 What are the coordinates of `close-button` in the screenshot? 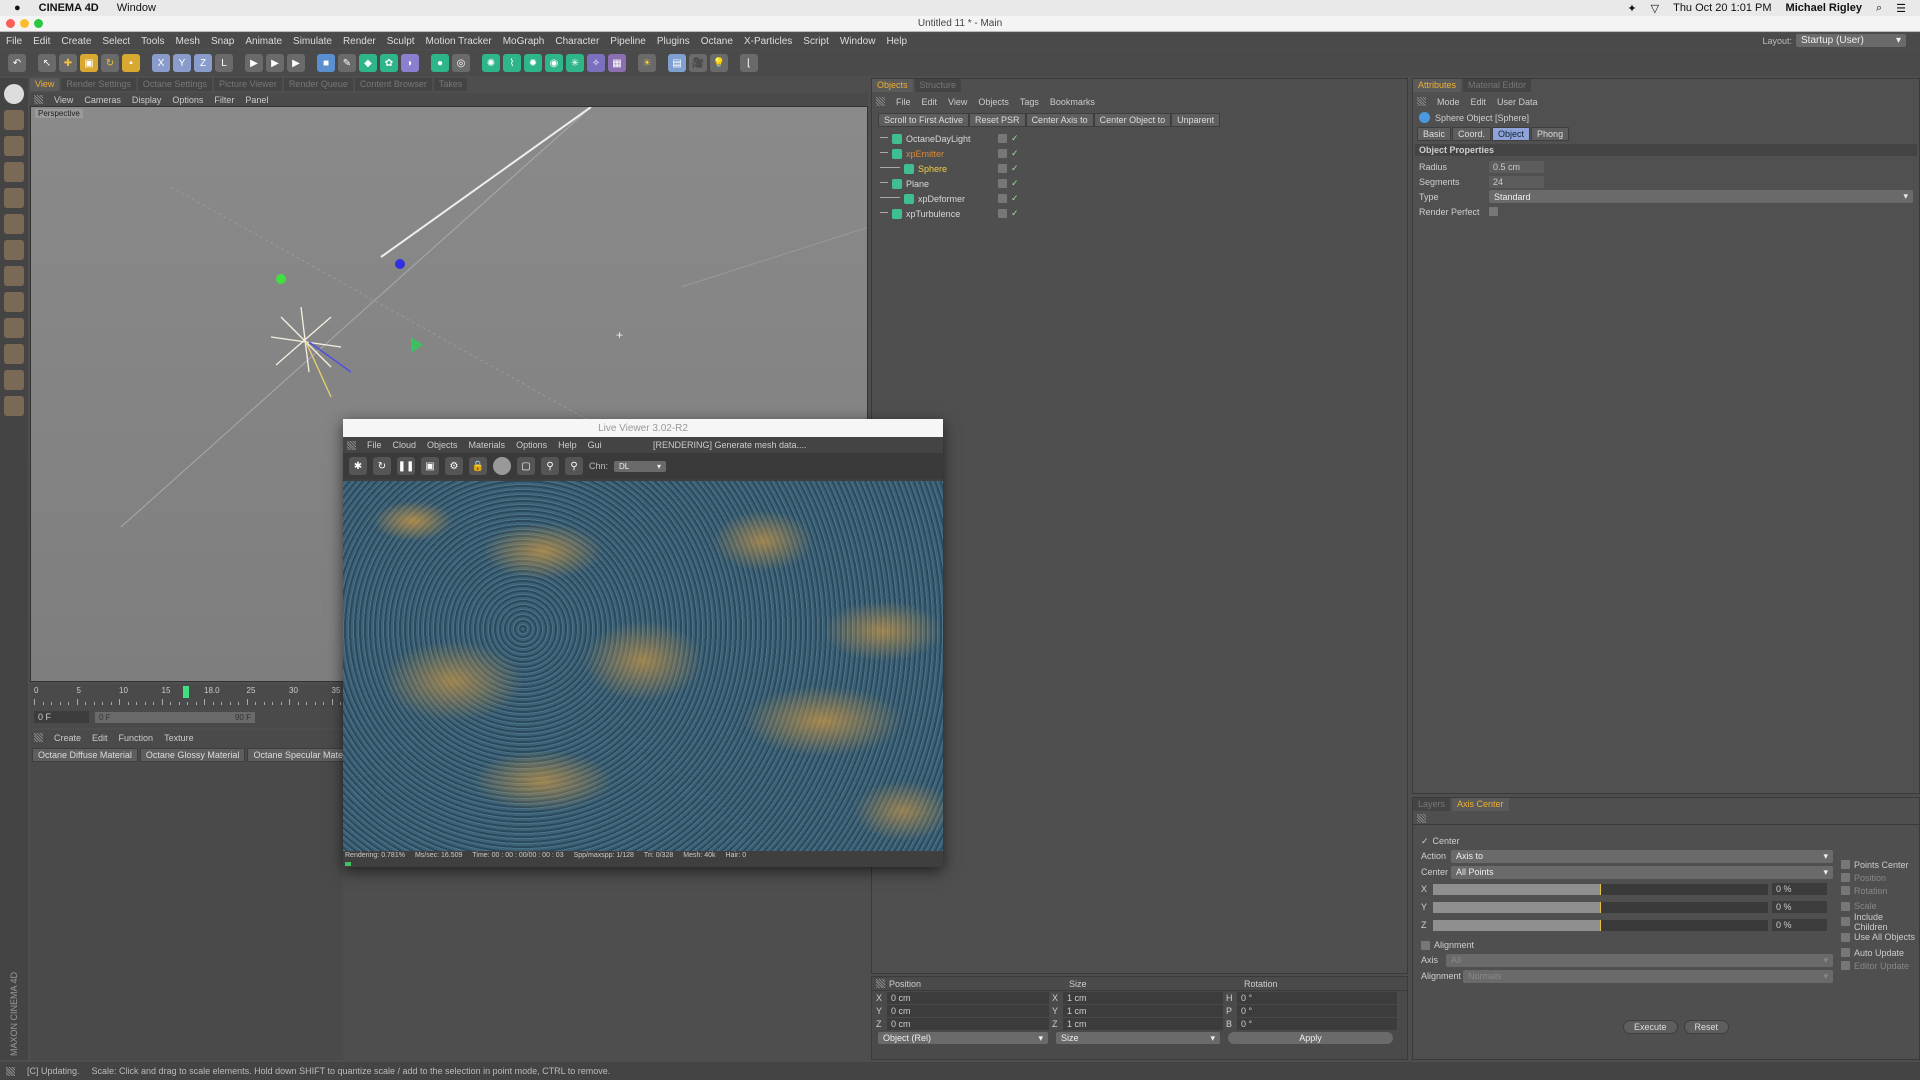 It's located at (10, 23).